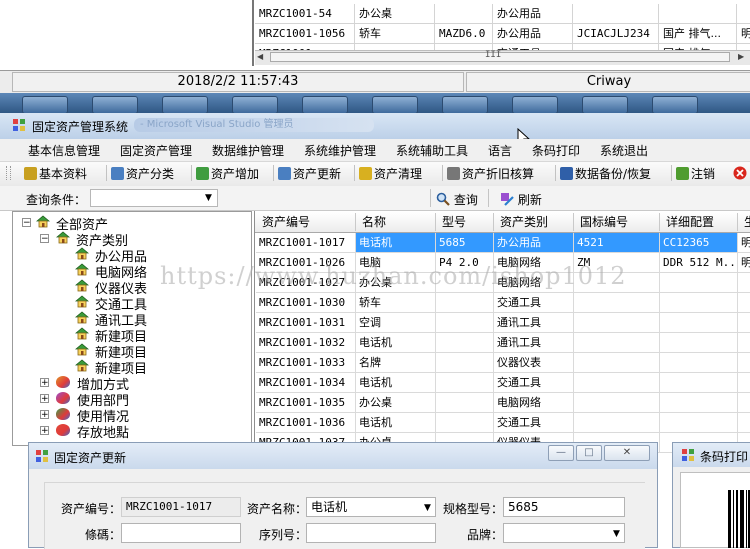 Image resolution: width=750 pixels, height=549 pixels. Describe the element at coordinates (156, 150) in the screenshot. I see `menu-fixed-asset: 固定资产管理` at that location.